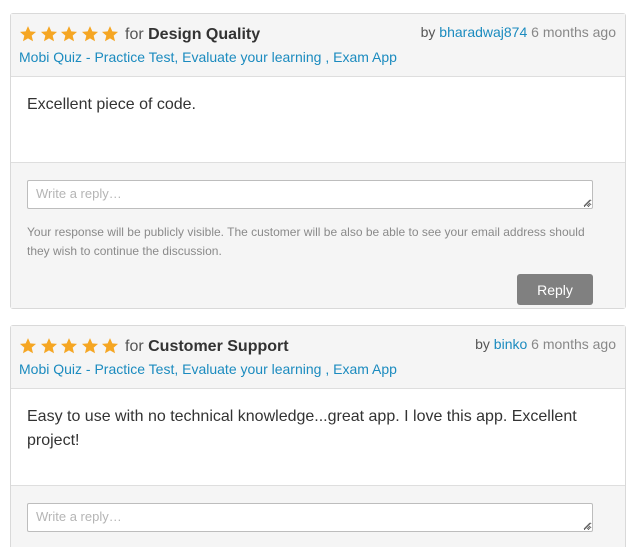  I want to click on category-name: Customer Support, so click(218, 346).